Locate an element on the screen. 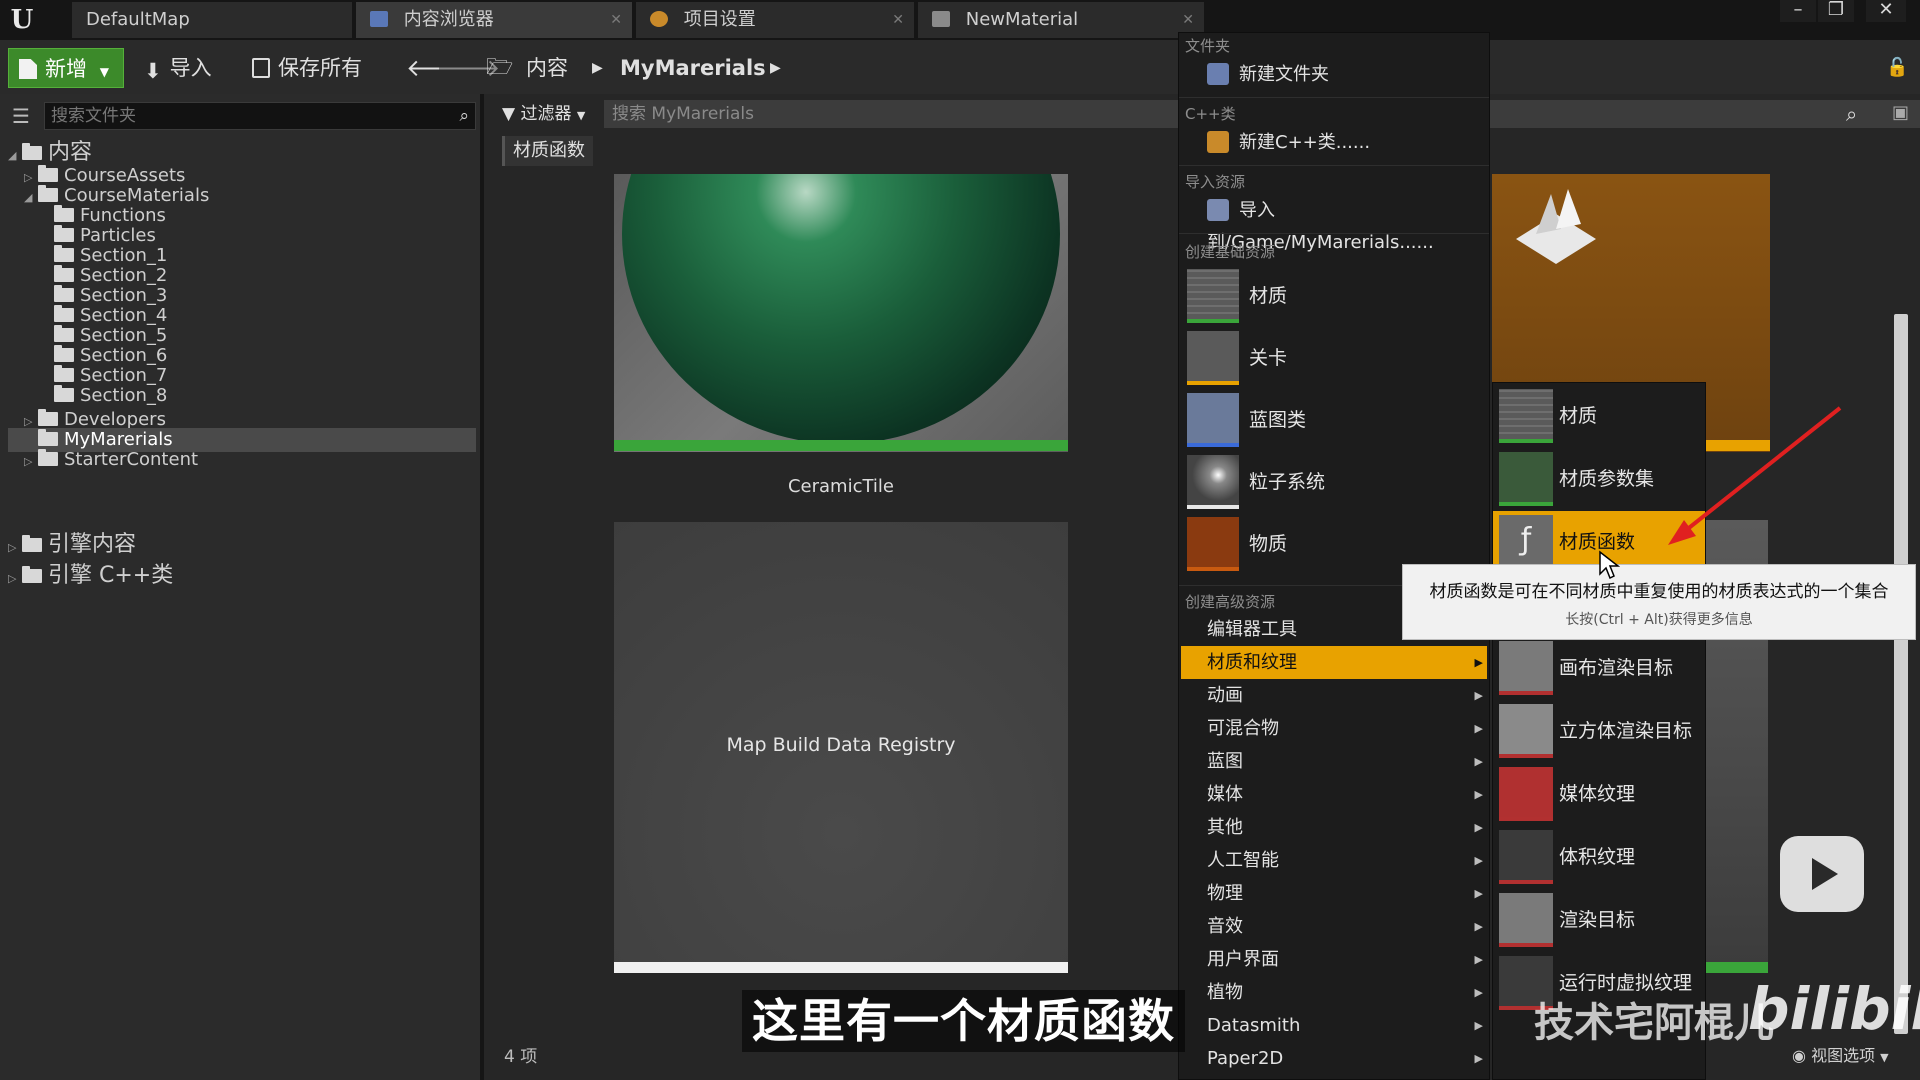 This screenshot has width=1920, height=1080. tab-content-browser: 内容浏览器 ✕ is located at coordinates (494, 20).